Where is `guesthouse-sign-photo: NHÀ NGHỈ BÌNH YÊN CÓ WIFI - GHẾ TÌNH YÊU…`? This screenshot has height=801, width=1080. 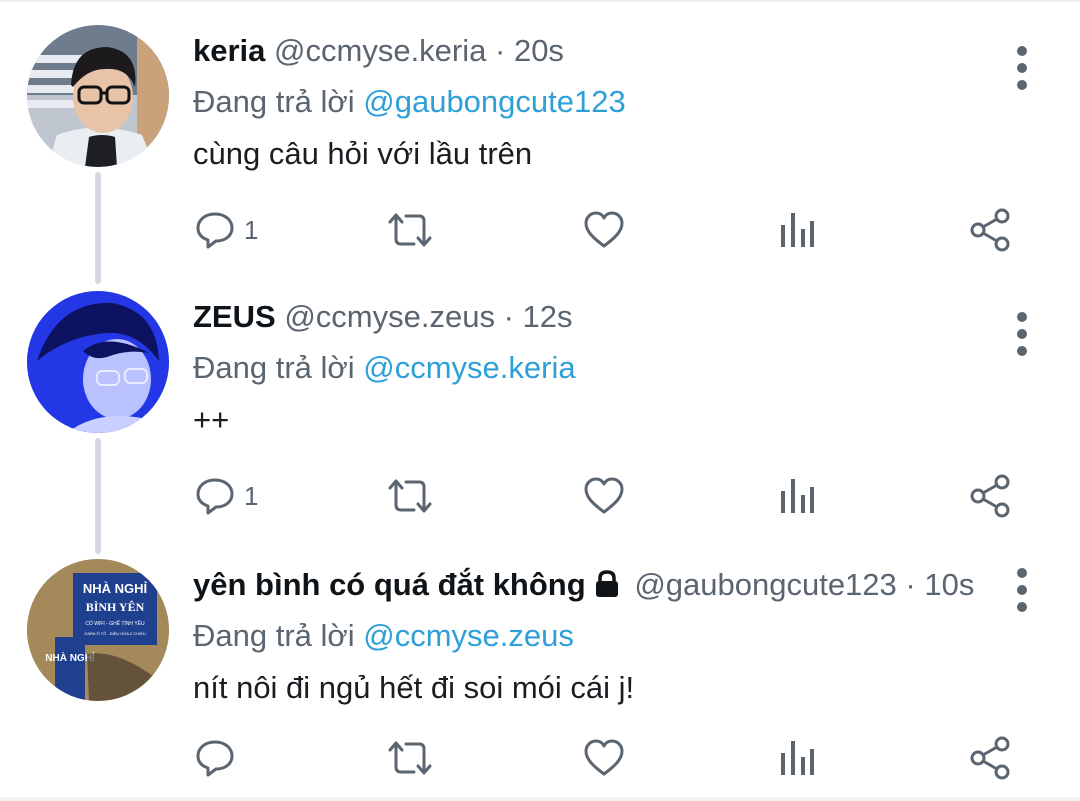 guesthouse-sign-photo: NHÀ NGHỈ BÌNH YÊN CÓ WIFI - GHẾ TÌNH YÊU… is located at coordinates (98, 630).